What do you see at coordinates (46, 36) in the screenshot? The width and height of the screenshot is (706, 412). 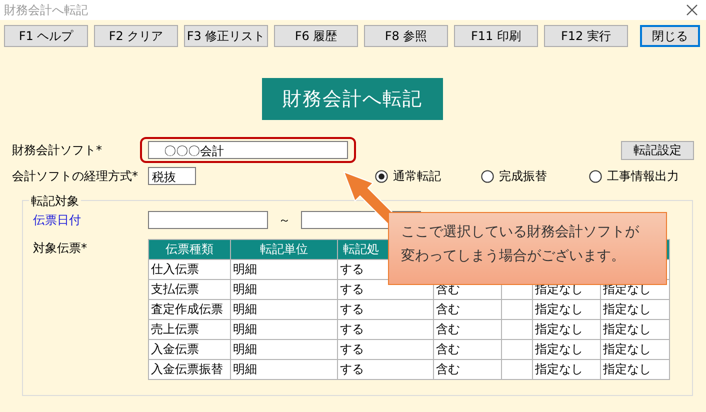 I see `toolbar-button: F1 ヘルプ` at bounding box center [46, 36].